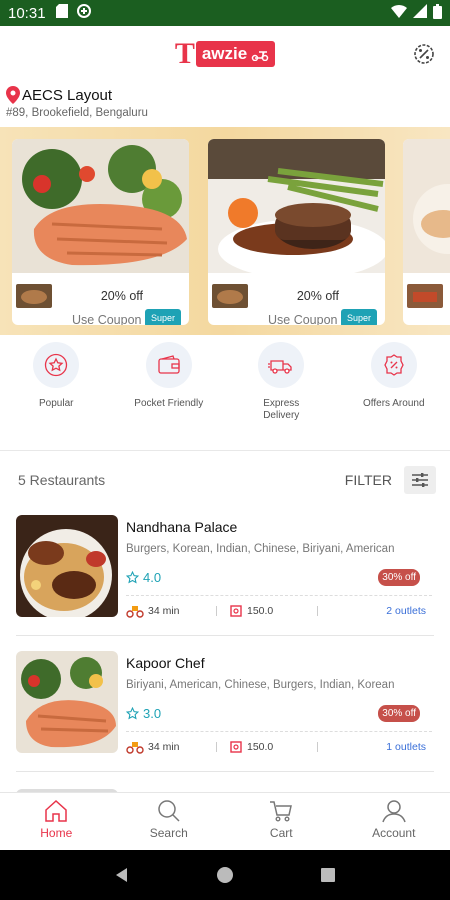 Image resolution: width=450 pixels, height=900 pixels. What do you see at coordinates (437, 13) in the screenshot?
I see `battery-icon` at bounding box center [437, 13].